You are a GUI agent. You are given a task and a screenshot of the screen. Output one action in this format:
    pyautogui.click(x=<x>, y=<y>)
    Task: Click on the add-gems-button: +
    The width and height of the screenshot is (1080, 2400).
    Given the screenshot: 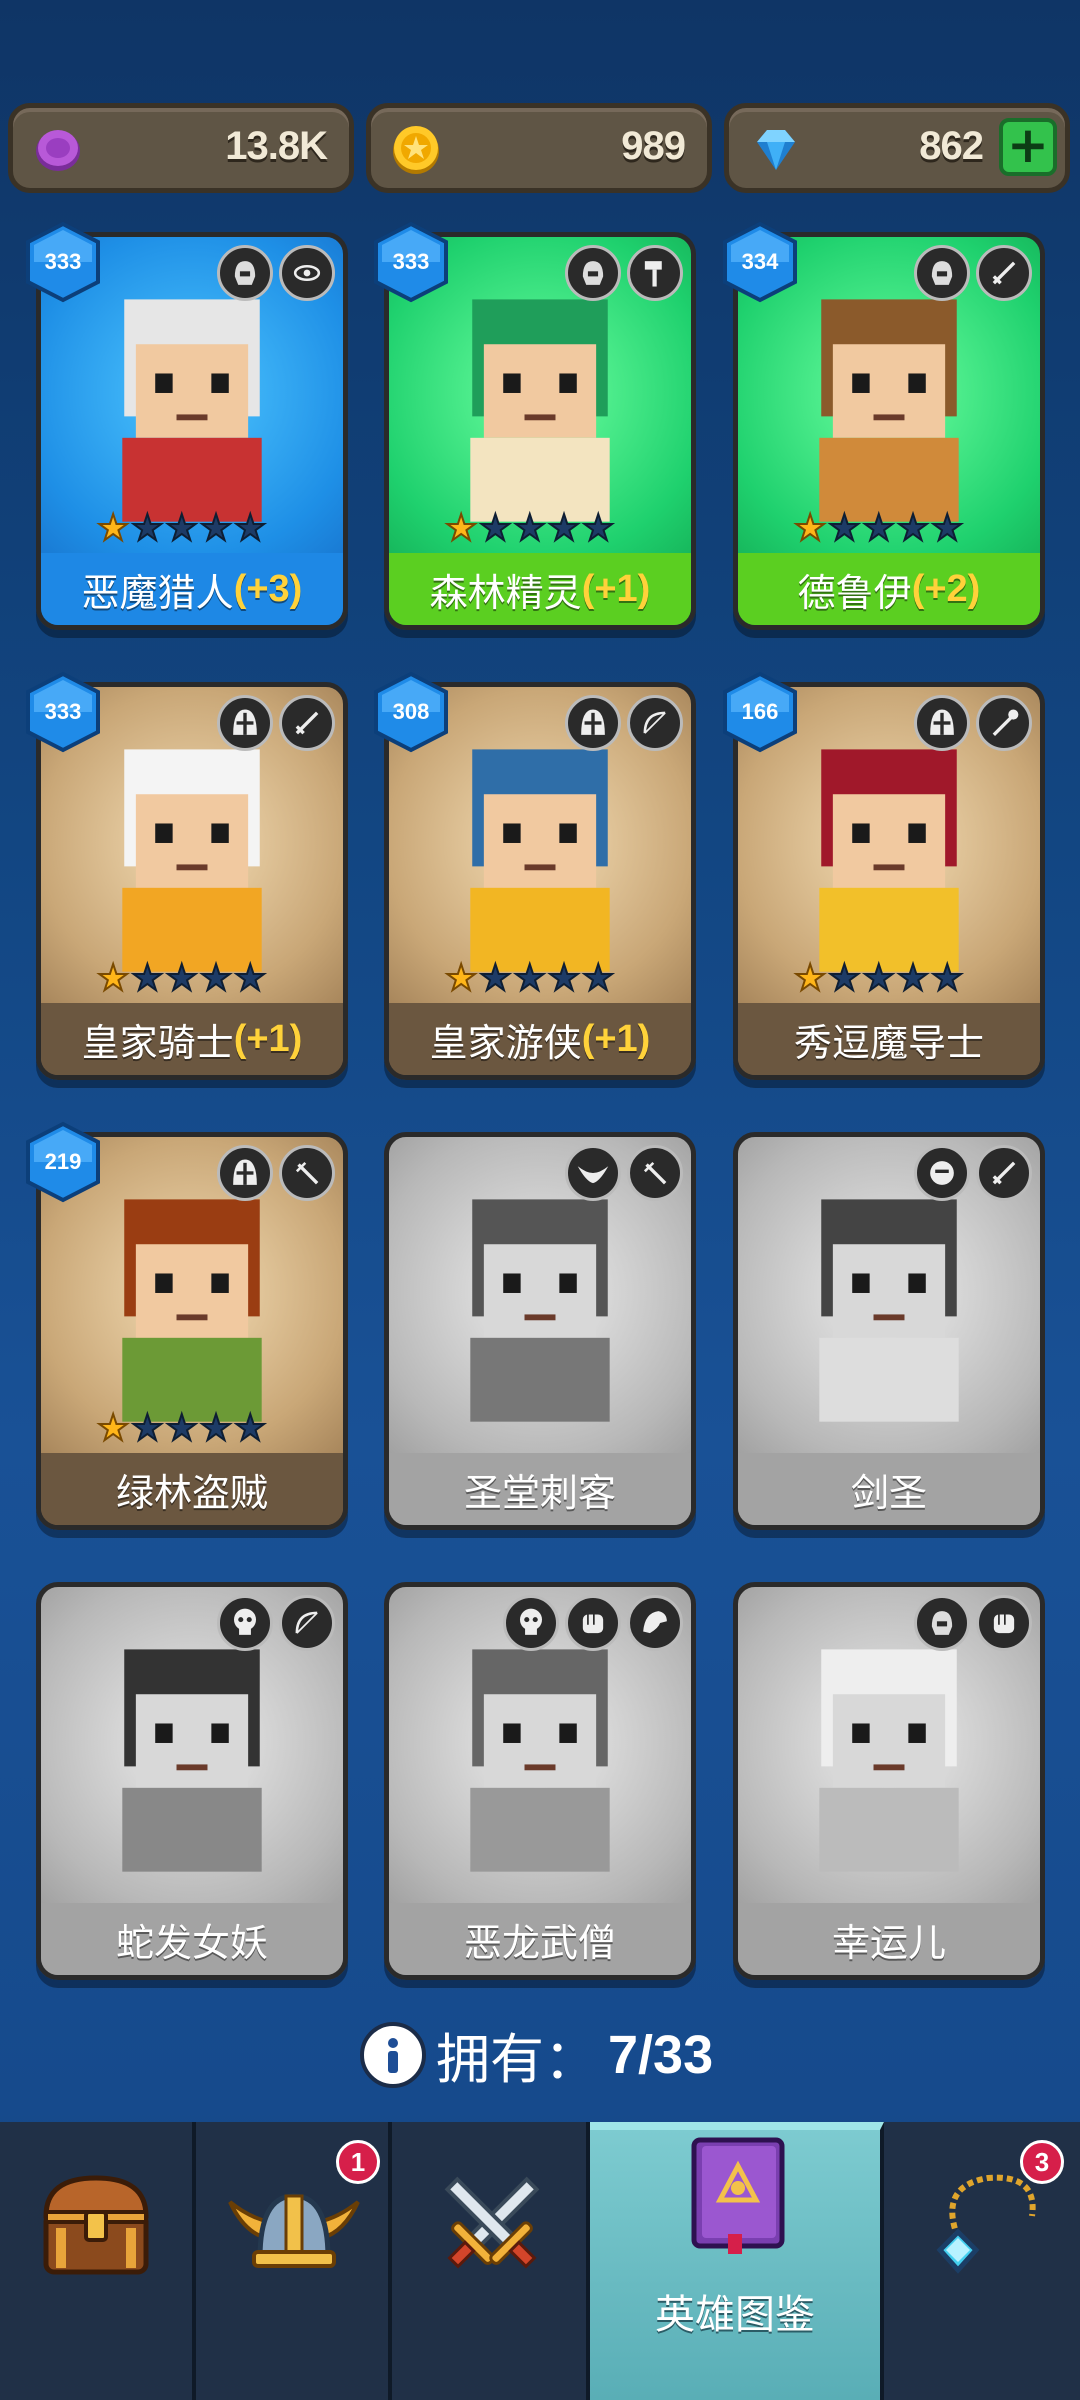 What is the action you would take?
    pyautogui.click(x=1028, y=147)
    